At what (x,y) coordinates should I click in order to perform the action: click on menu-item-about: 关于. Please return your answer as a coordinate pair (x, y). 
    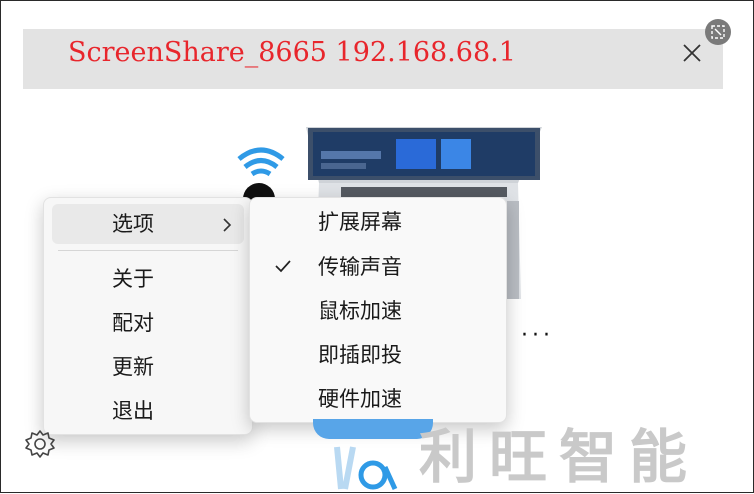
    Looking at the image, I should click on (148, 279).